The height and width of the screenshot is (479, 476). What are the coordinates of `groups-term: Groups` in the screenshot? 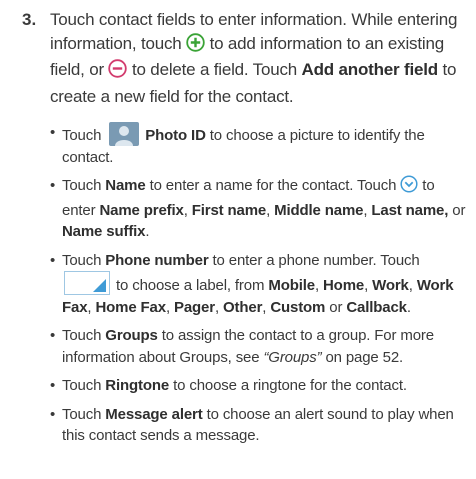 It's located at (131, 335).